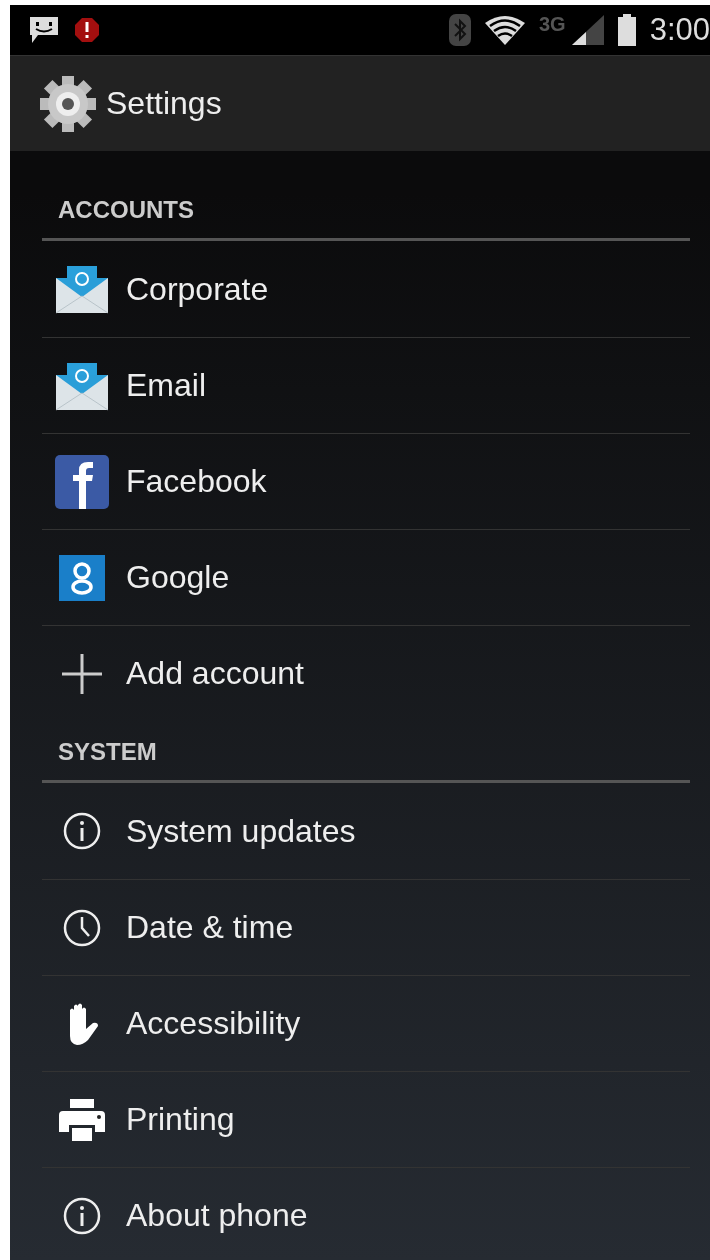  I want to click on item-label: Add account, so click(215, 673).